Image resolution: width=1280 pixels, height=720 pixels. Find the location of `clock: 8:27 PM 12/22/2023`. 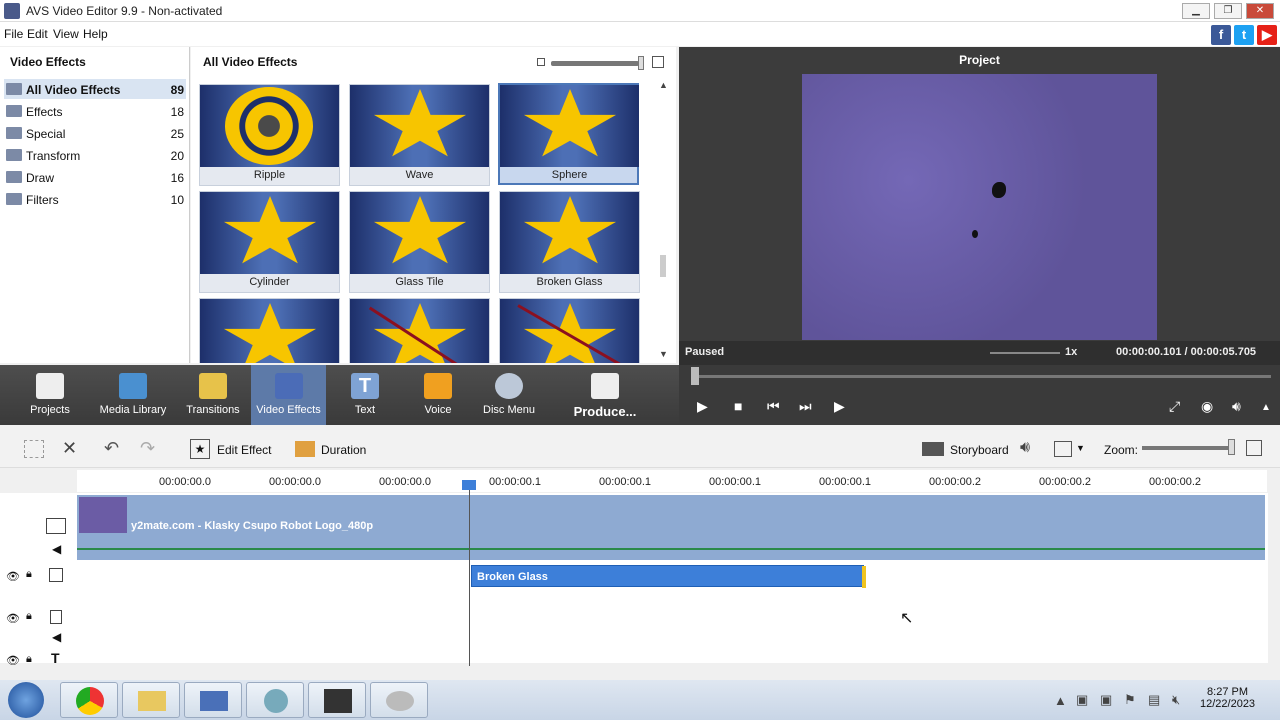

clock: 8:27 PM 12/22/2023 is located at coordinates (1227, 698).